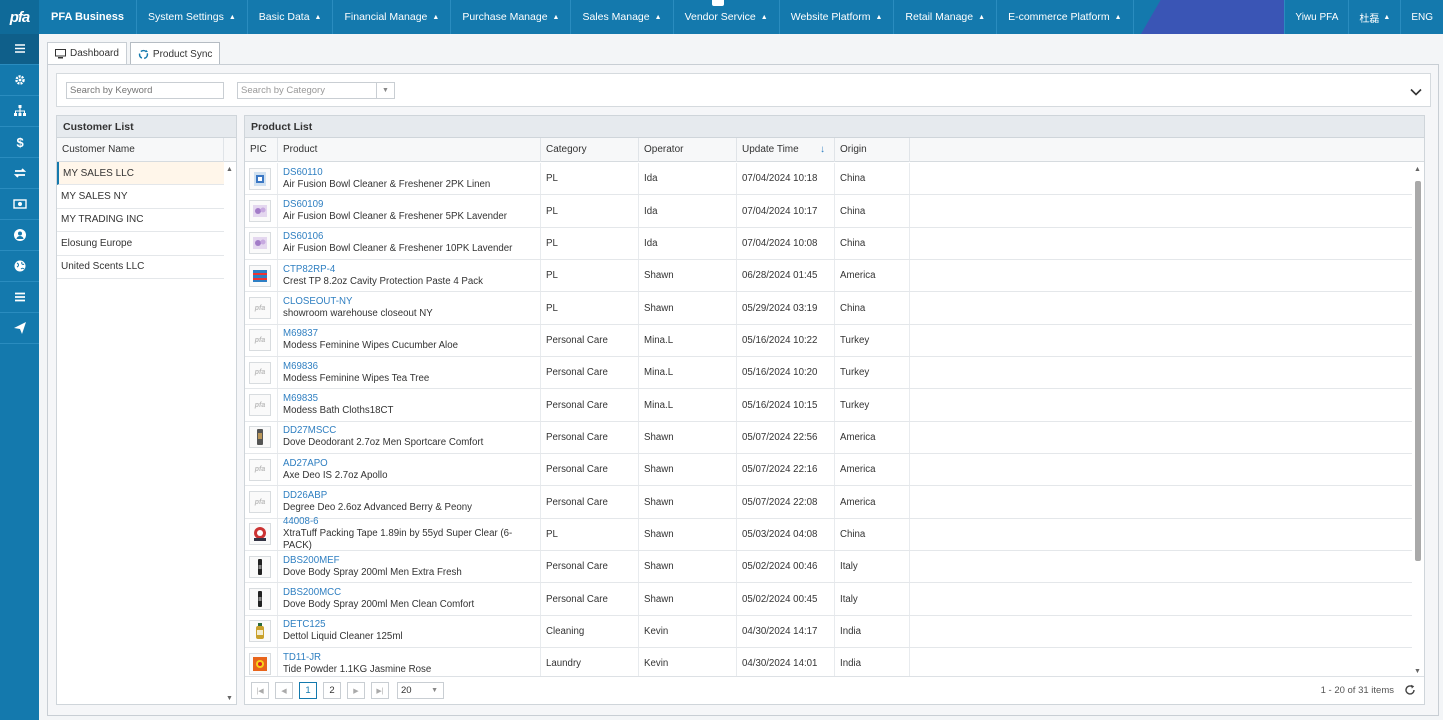  What do you see at coordinates (140, 149) in the screenshot?
I see `customer-name-column: Customer Name` at bounding box center [140, 149].